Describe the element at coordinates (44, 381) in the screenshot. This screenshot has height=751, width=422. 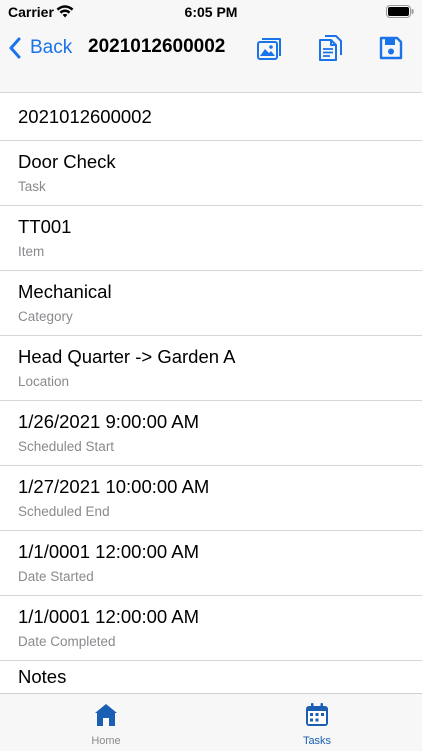
I see `location-label: Location` at that location.